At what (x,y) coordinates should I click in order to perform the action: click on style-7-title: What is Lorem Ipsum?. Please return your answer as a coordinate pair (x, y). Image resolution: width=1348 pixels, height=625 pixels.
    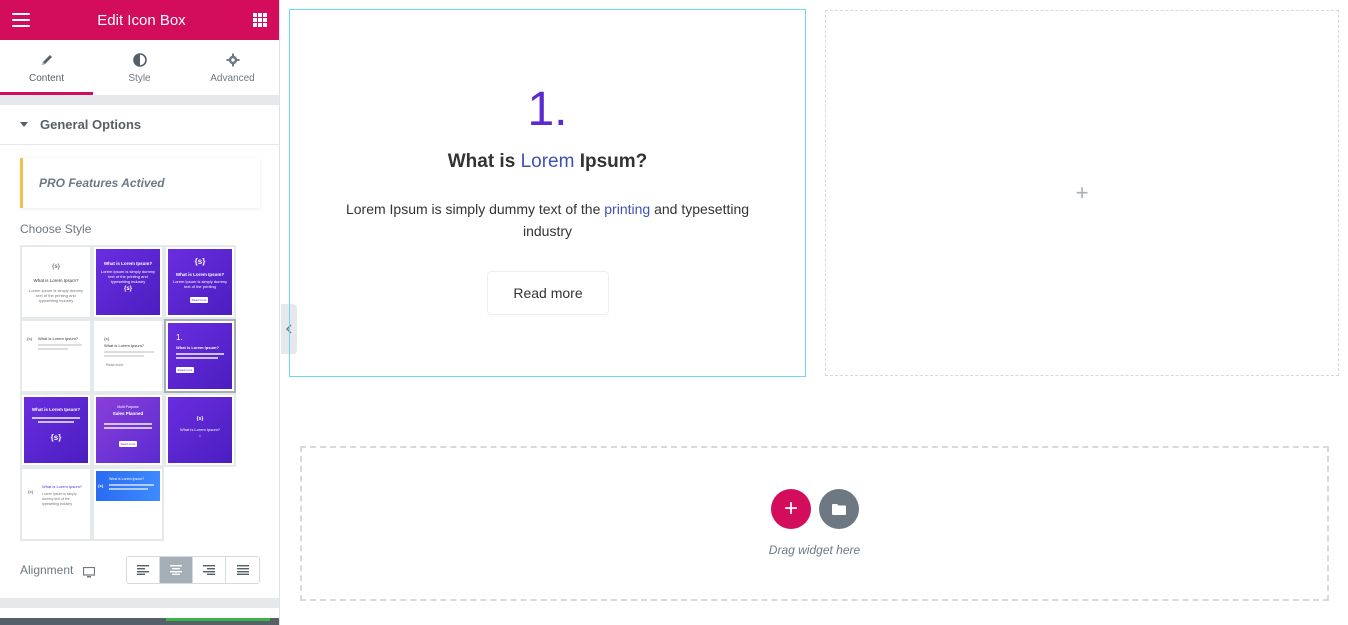
    Looking at the image, I should click on (56, 409).